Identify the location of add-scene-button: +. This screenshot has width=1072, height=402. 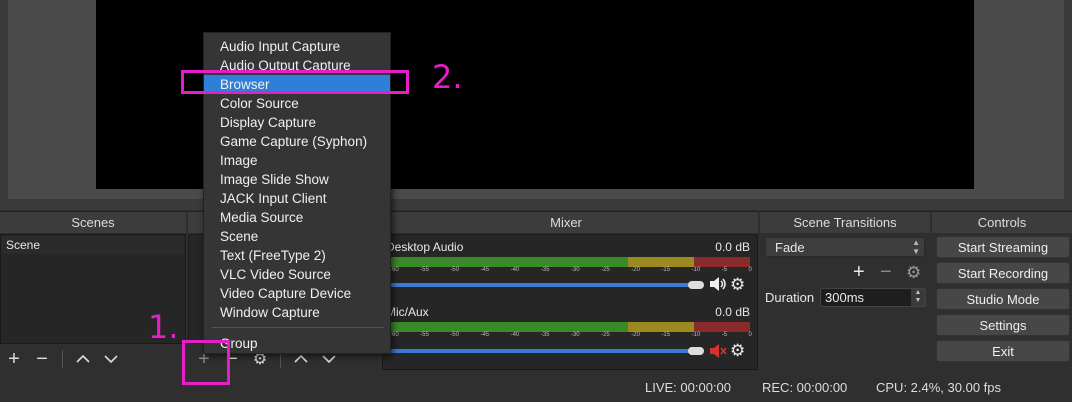
(14, 359).